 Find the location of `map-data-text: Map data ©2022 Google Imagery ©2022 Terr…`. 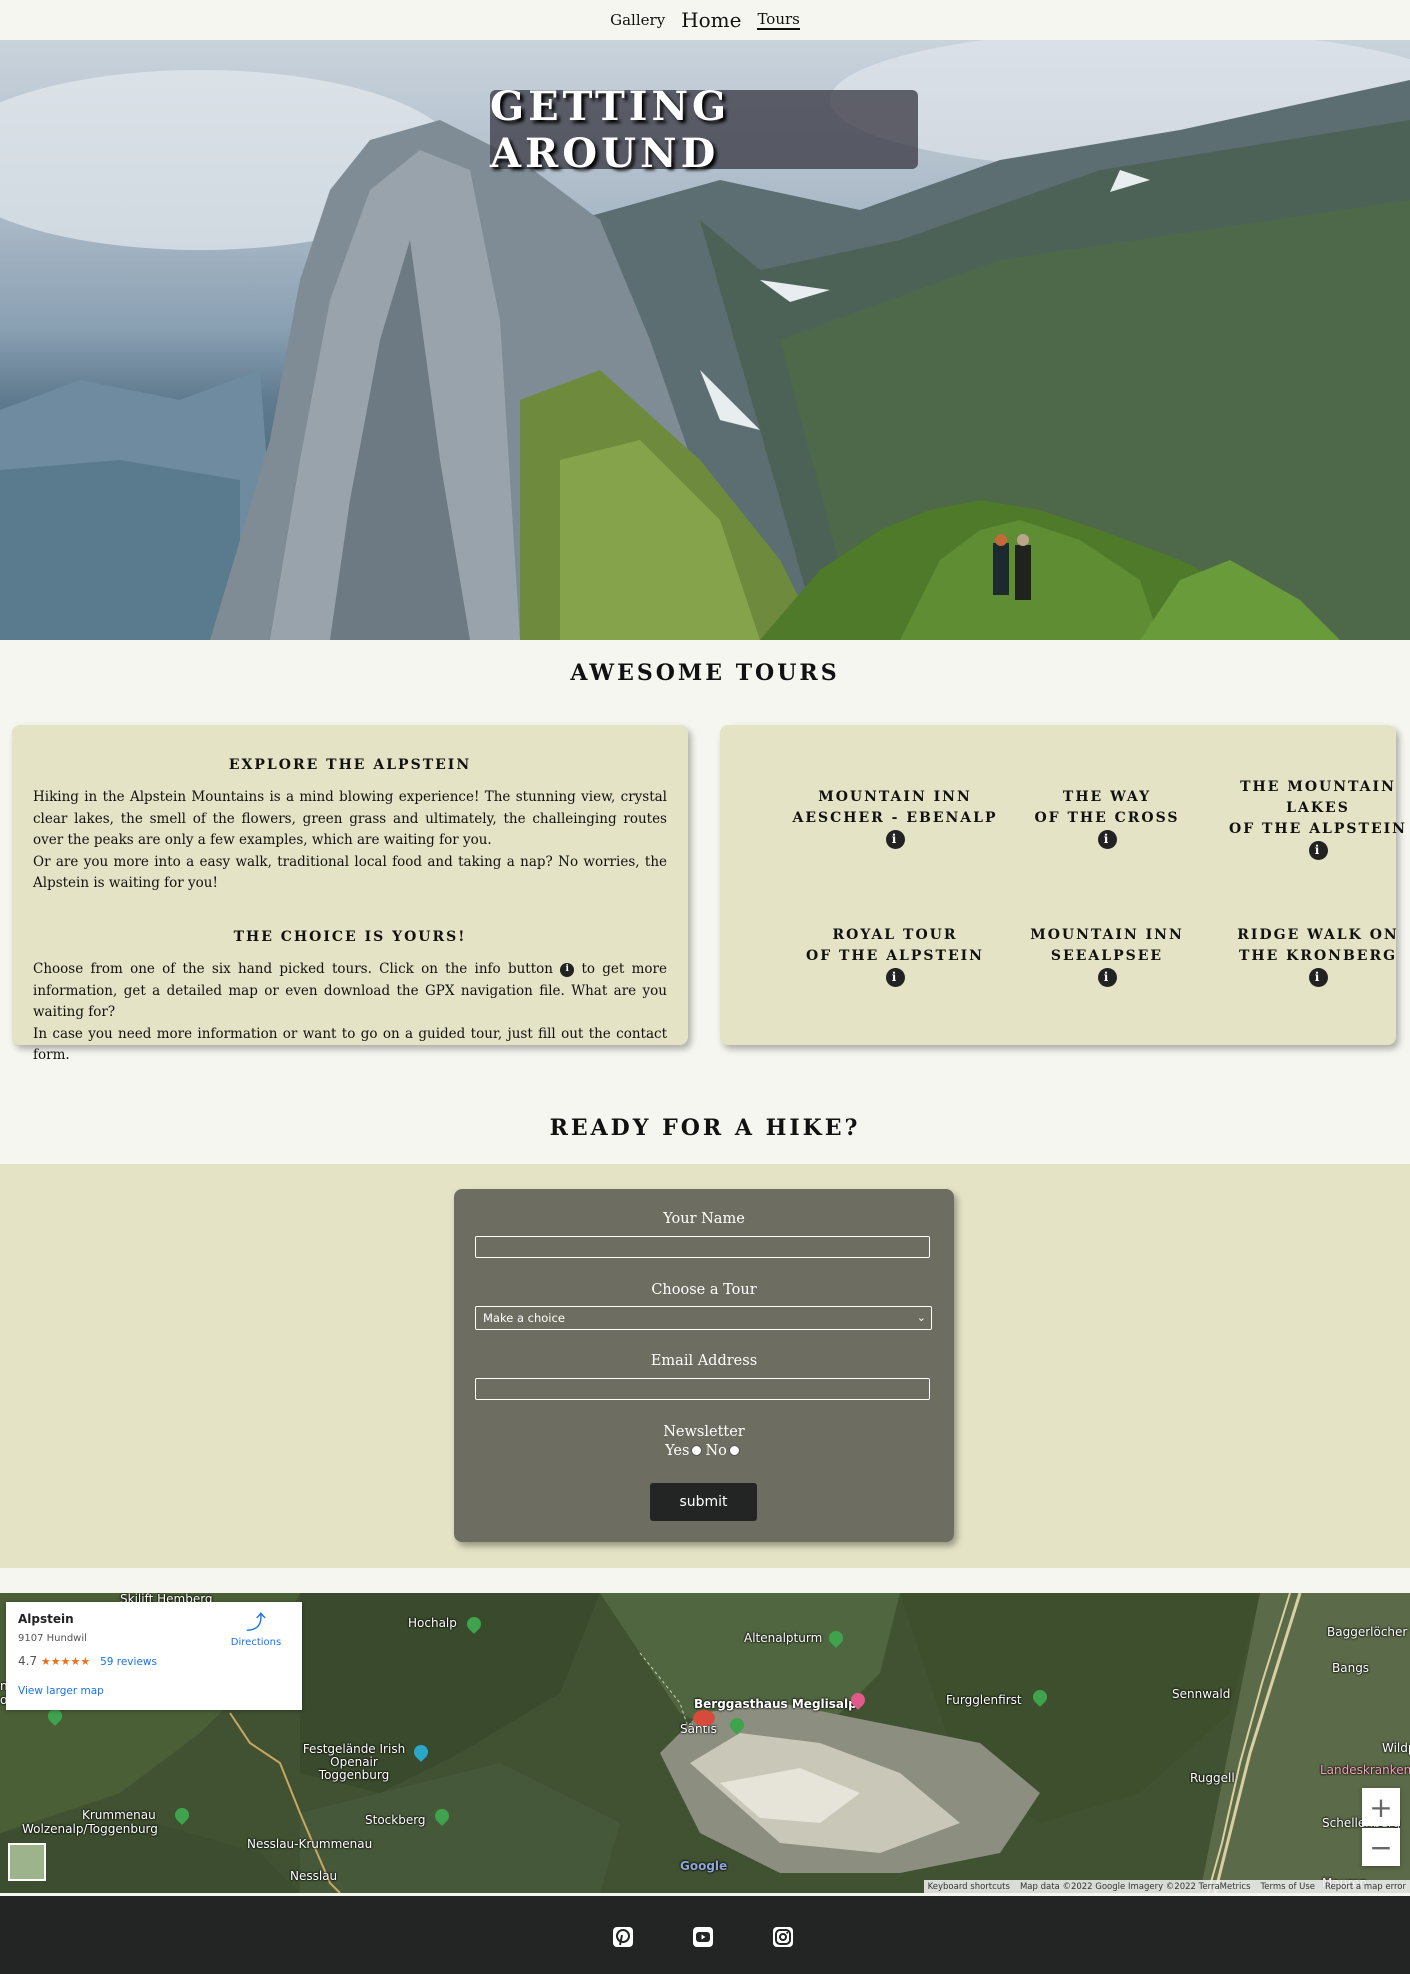

map-data-text: Map data ©2022 Google Imagery ©2022 Terr… is located at coordinates (1135, 1886).